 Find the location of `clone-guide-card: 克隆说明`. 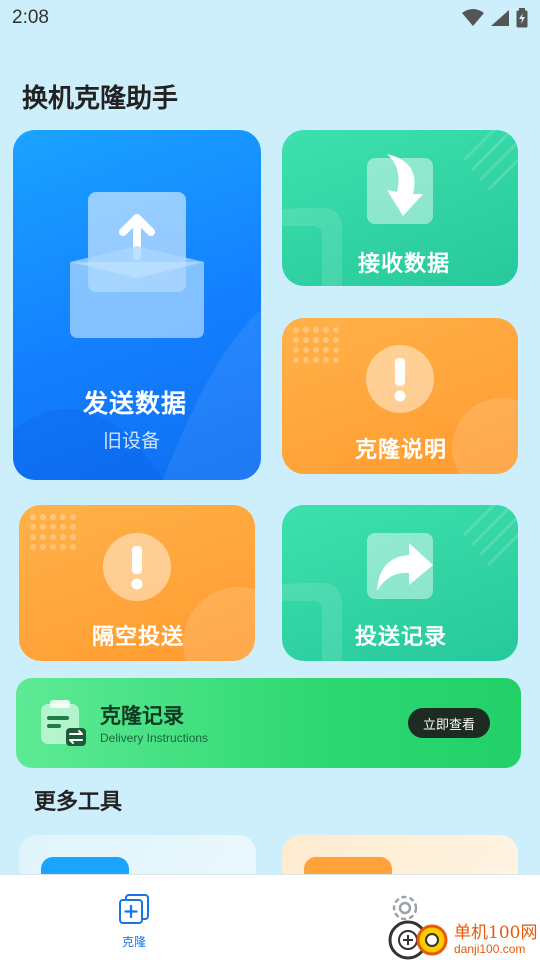

clone-guide-card: 克隆说明 is located at coordinates (400, 396).